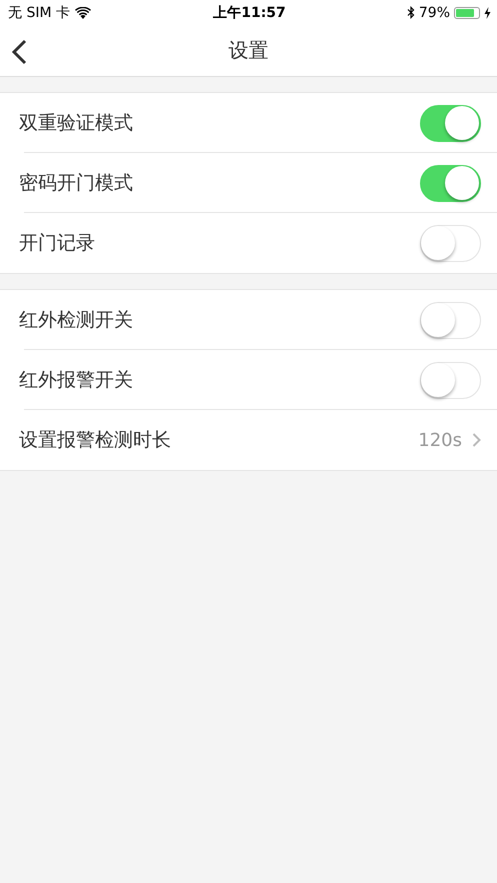 This screenshot has width=497, height=883. What do you see at coordinates (76, 380) in the screenshot?
I see `setting-label: 红外报警开关` at bounding box center [76, 380].